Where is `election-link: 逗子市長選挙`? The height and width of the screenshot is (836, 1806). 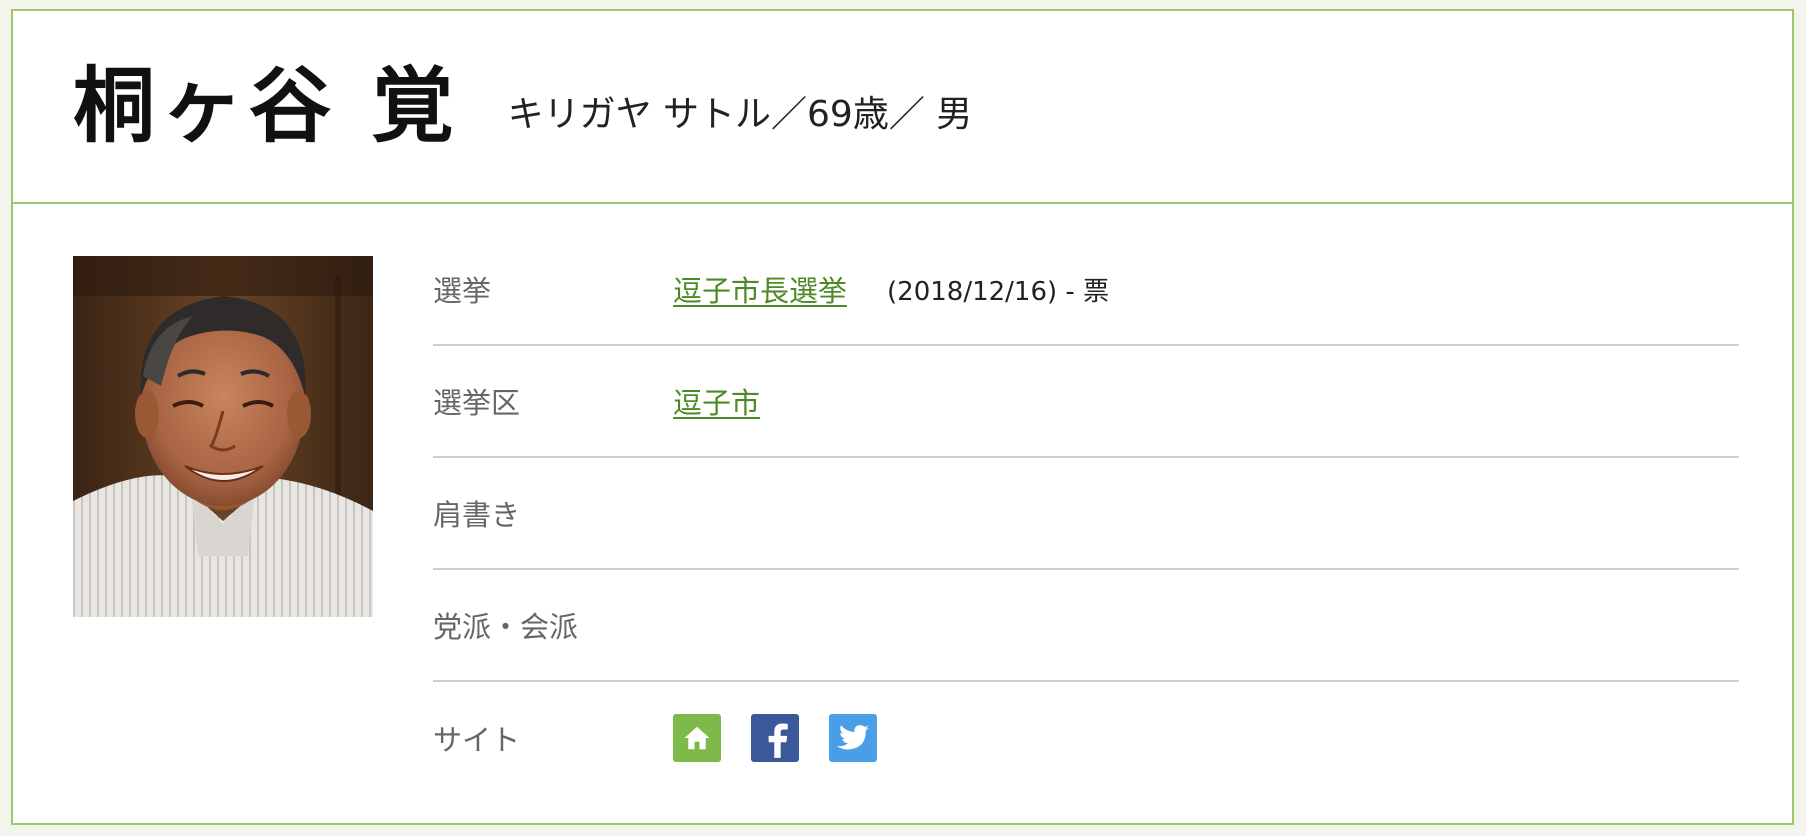 election-link: 逗子市長選挙 is located at coordinates (760, 289).